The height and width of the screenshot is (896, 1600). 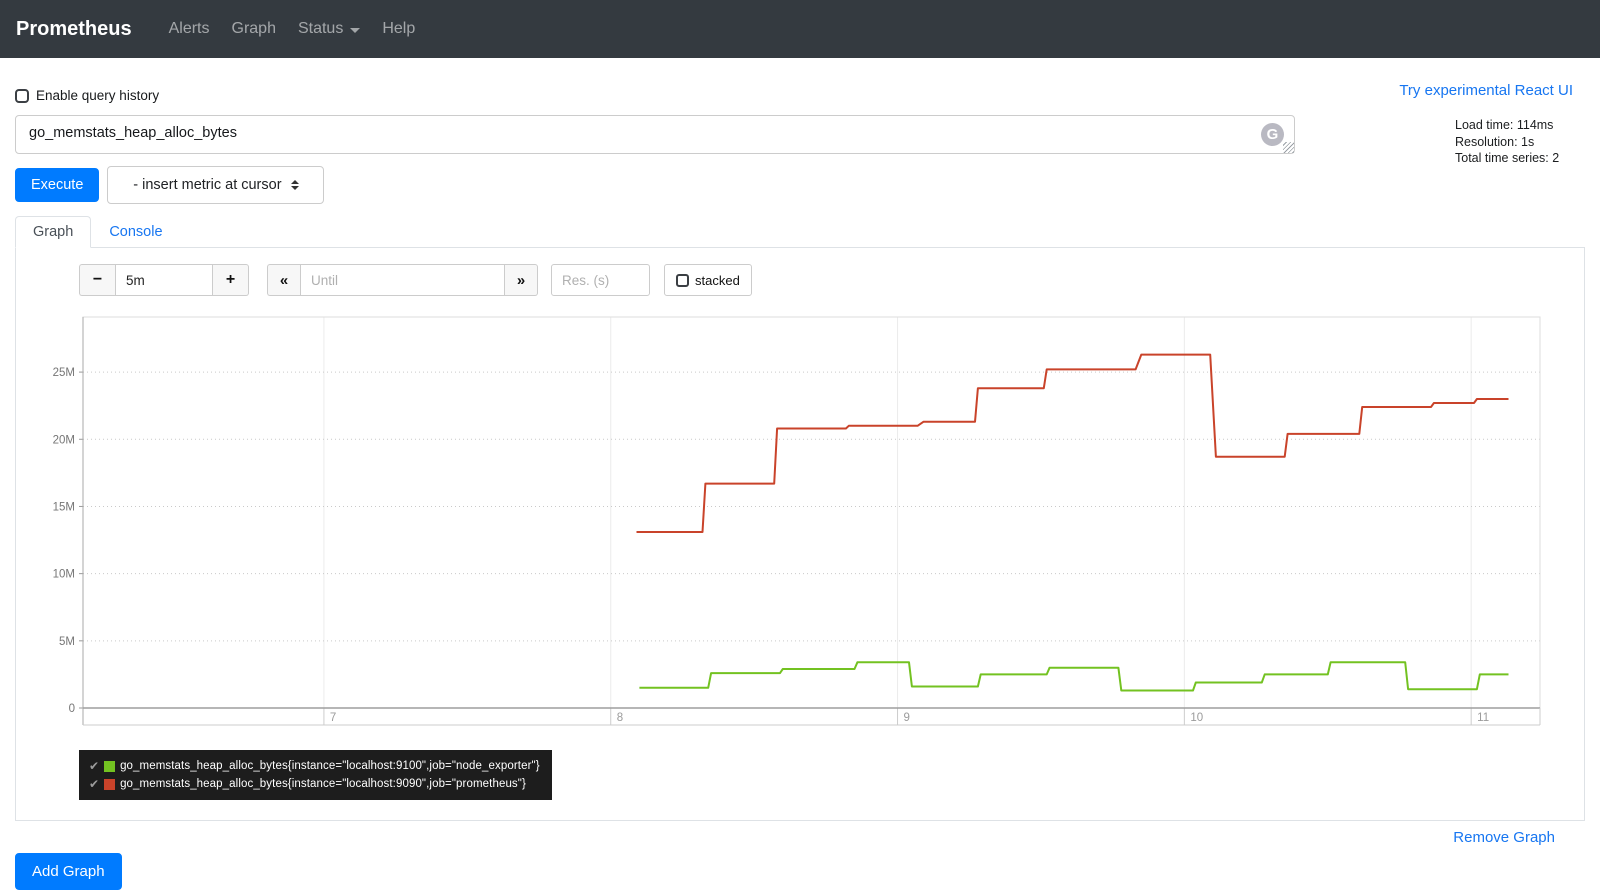 I want to click on svg-text: 25M, so click(x=64, y=373).